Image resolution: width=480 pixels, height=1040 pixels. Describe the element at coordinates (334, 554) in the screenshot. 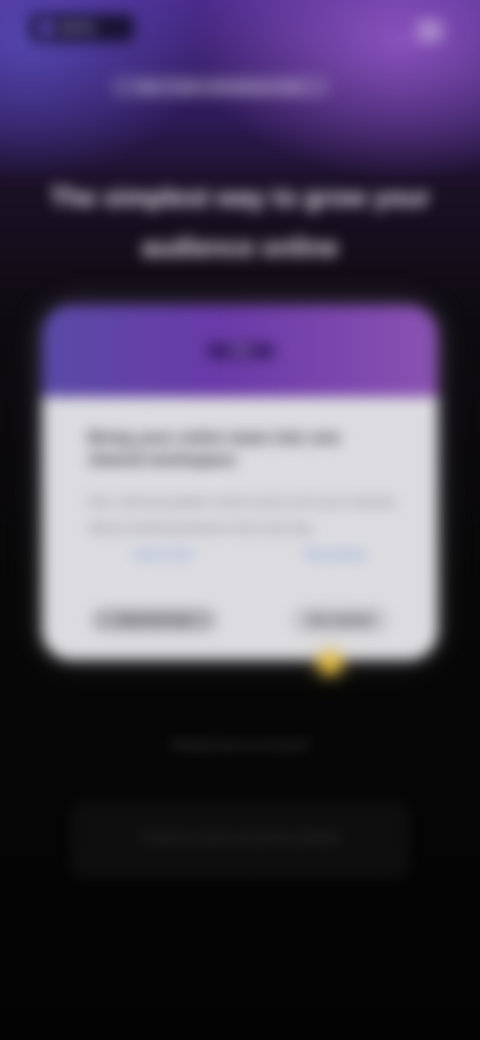

I see `see-pricing-link: See pricing` at that location.